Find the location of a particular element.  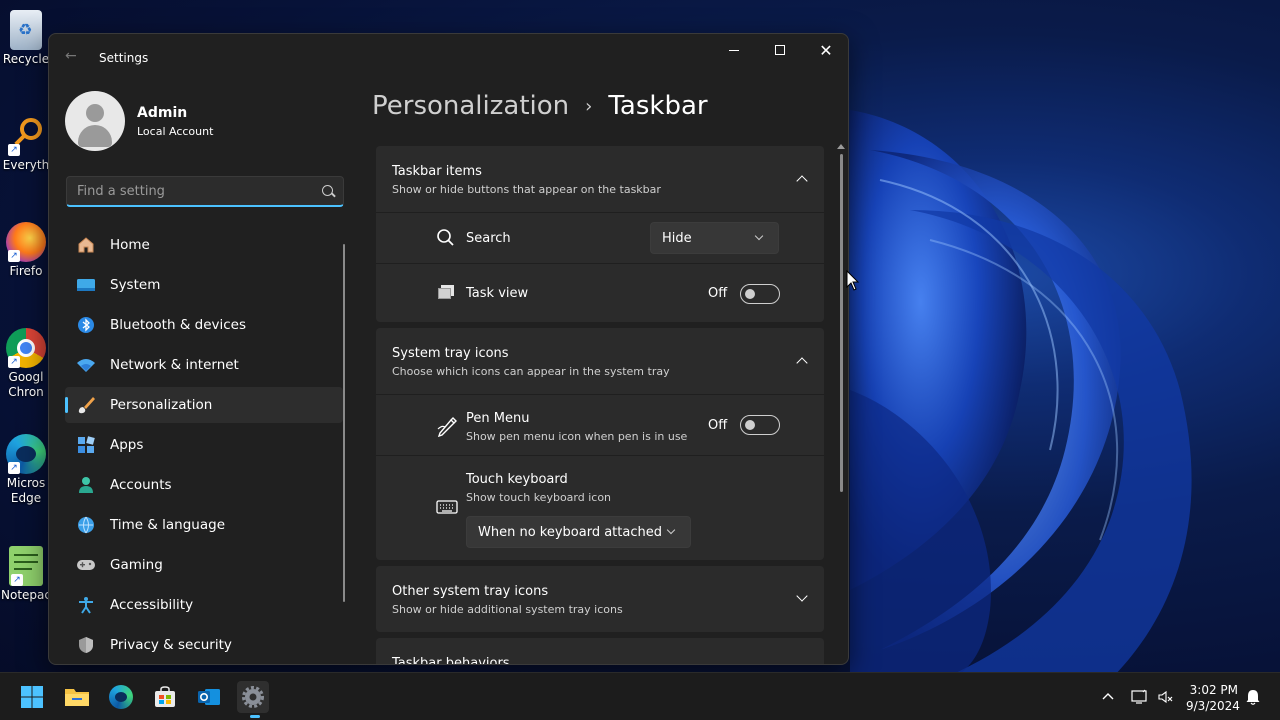

recycle-bin-icon: ♻ is located at coordinates (26, 30).